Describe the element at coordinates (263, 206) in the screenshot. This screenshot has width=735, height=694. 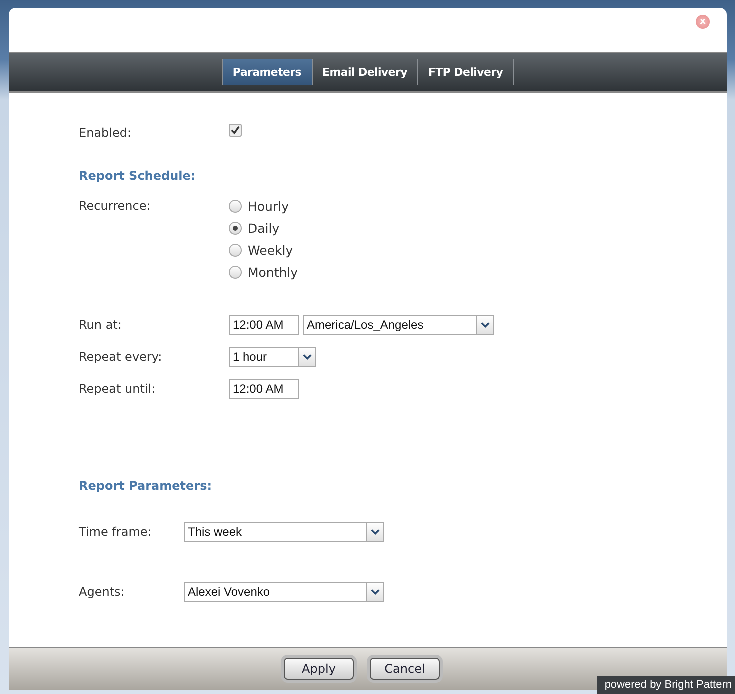
I see `radio-option: Hourly` at that location.